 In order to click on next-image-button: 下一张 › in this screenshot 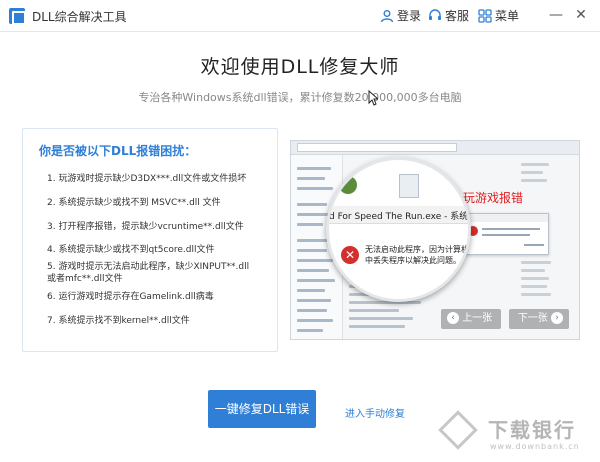, I will do `click(539, 319)`.